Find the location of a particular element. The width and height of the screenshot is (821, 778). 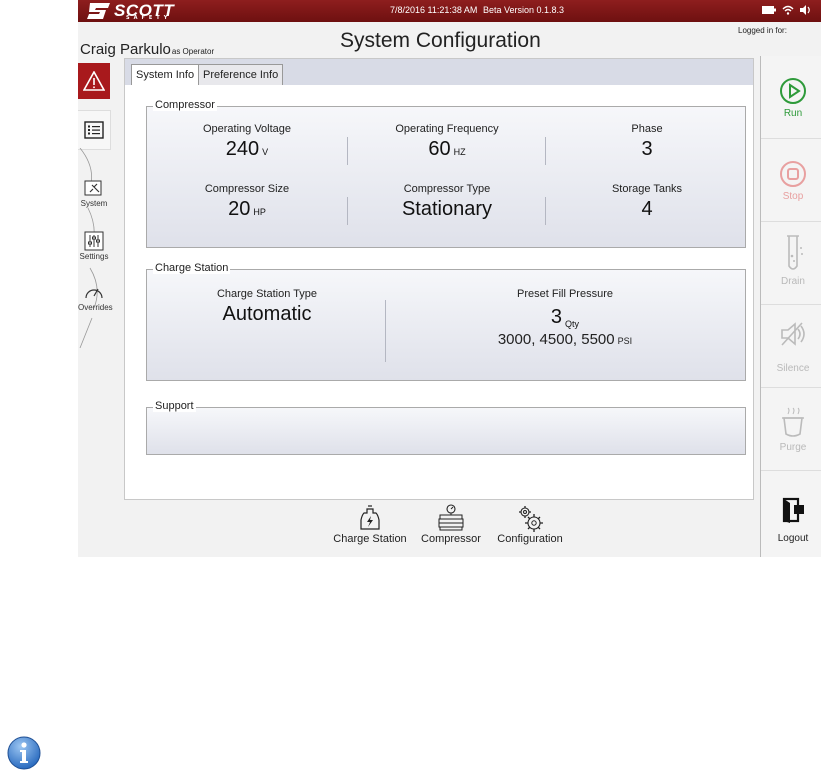

phase: Phase 3 is located at coordinates (647, 142).